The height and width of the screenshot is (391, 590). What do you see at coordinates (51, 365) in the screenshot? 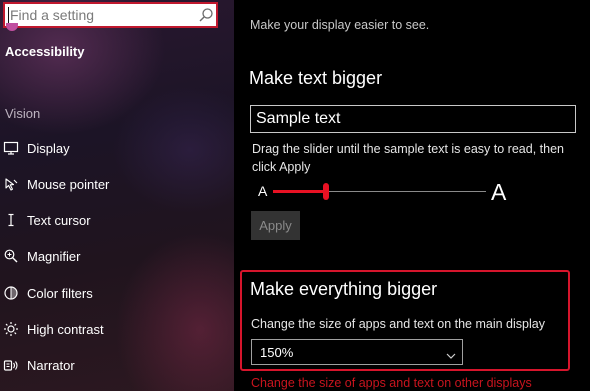
I see `sidebar-item-label: Narrator` at bounding box center [51, 365].